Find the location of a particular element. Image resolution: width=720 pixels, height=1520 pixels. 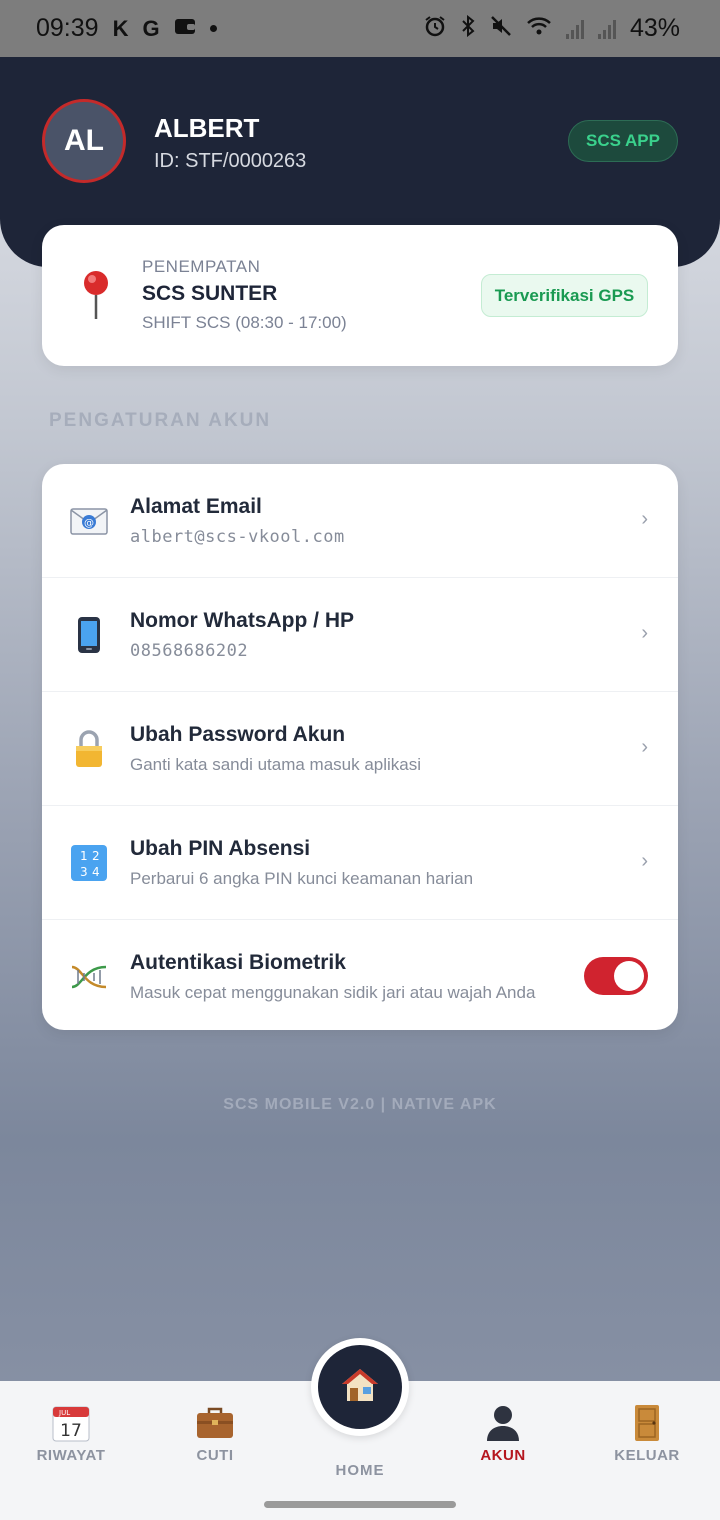

section-title: PENGATURAN AKUN is located at coordinates (160, 420).